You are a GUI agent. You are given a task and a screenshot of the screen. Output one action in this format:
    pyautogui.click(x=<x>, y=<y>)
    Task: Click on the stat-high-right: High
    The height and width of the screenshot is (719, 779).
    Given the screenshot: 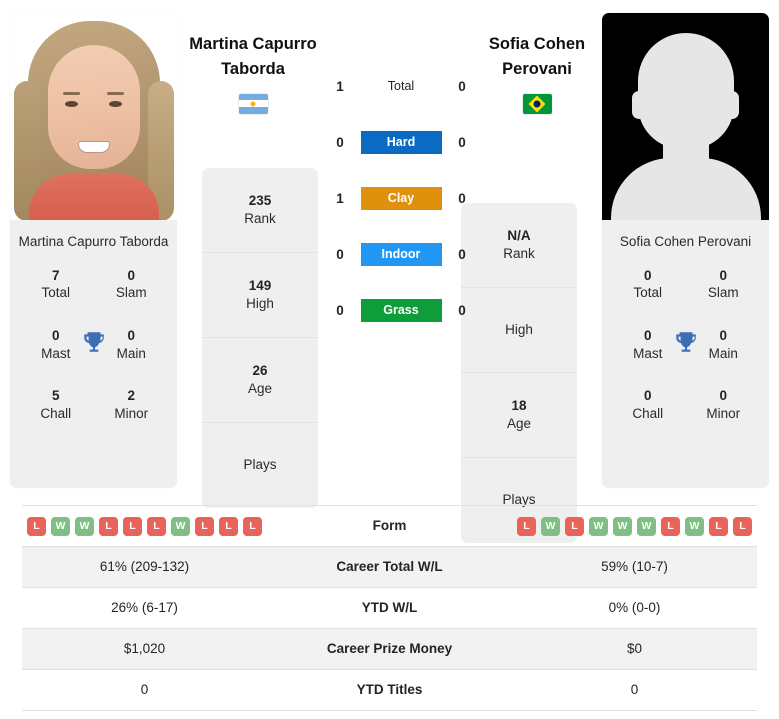 What is the action you would take?
    pyautogui.click(x=519, y=330)
    